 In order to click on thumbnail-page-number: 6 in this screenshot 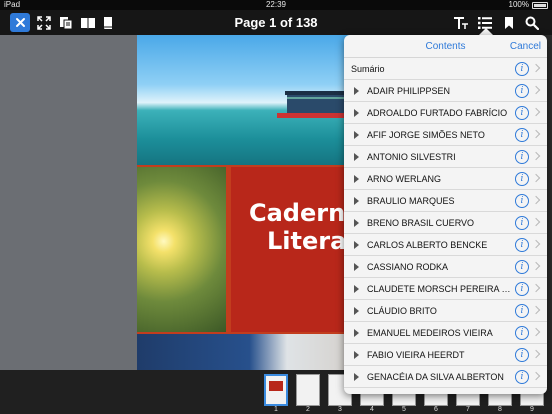, I will do `click(436, 409)`.